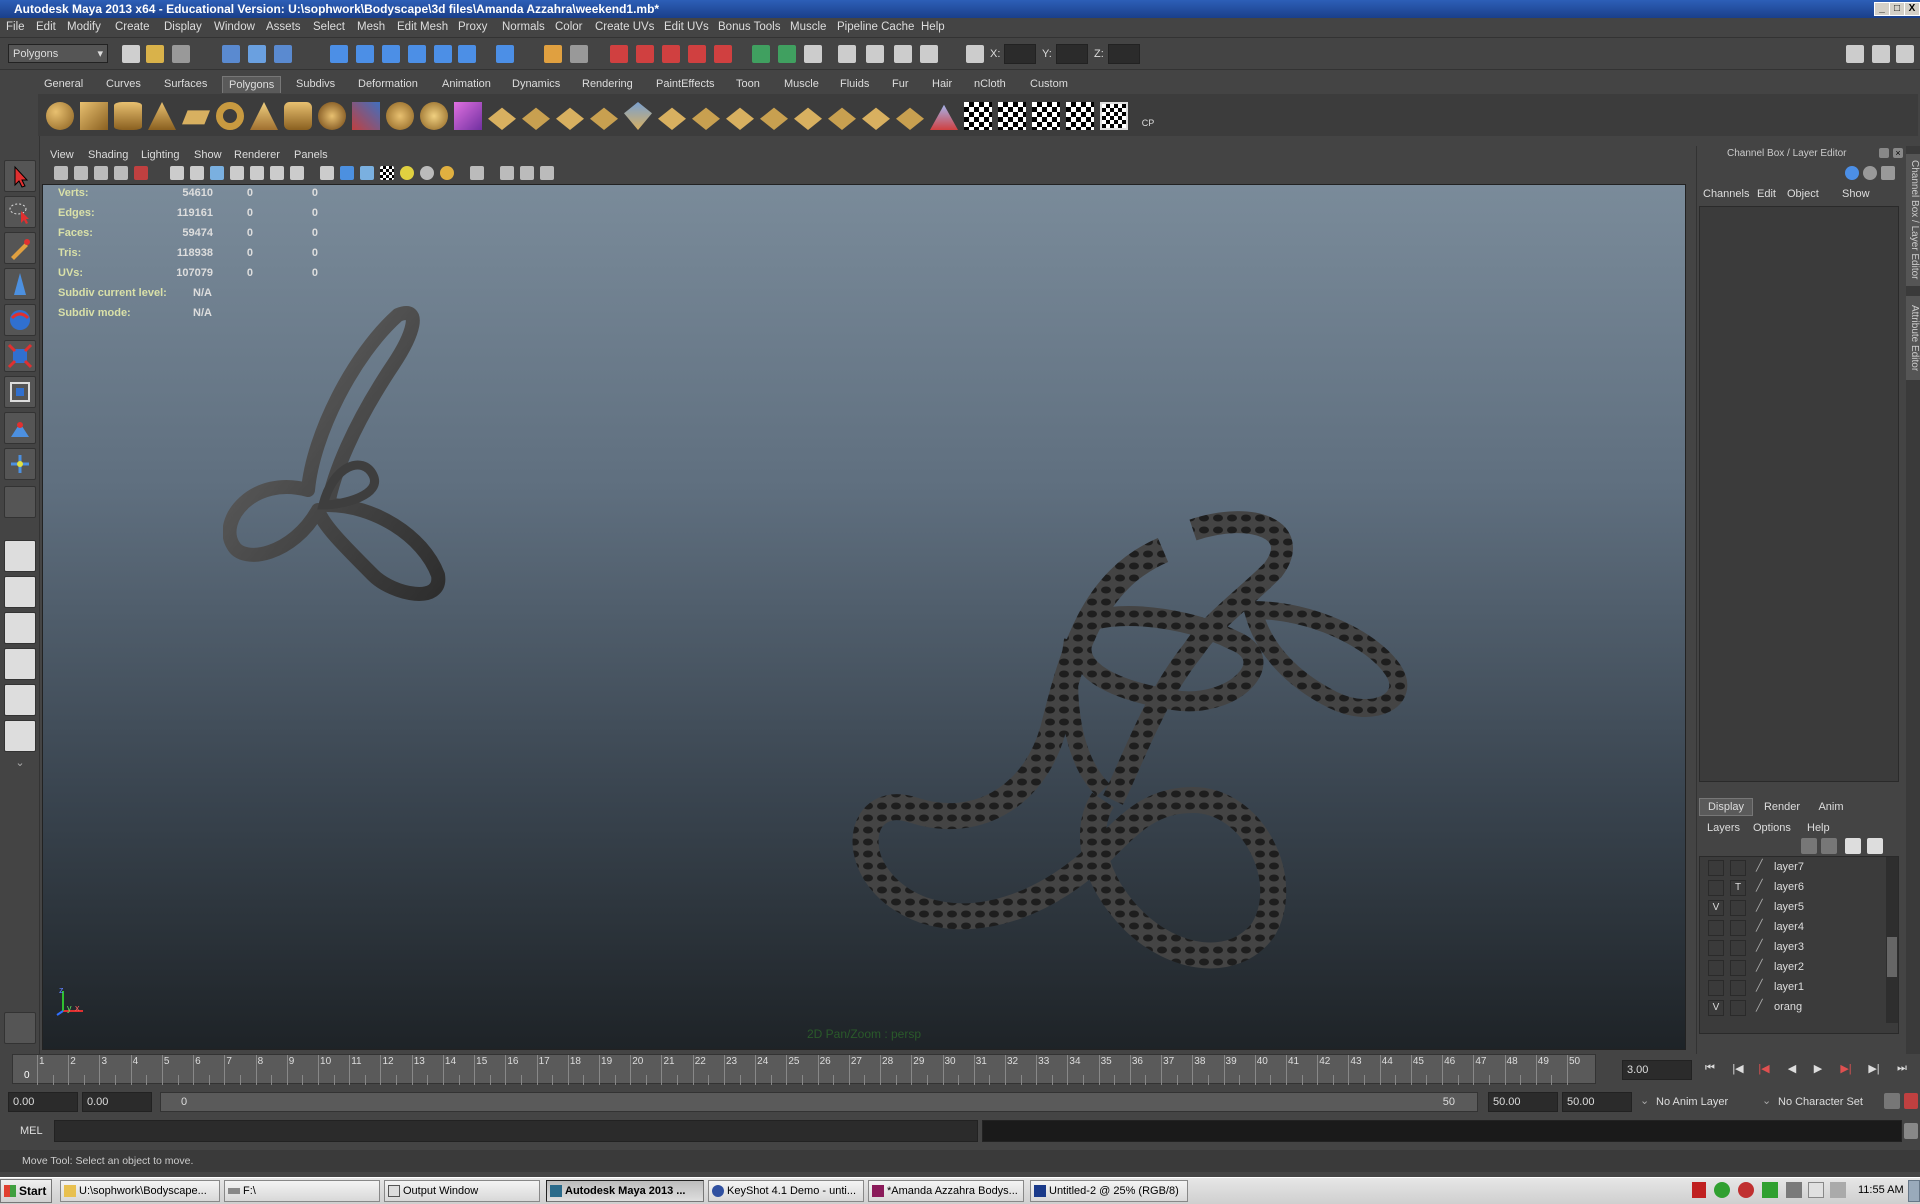 Image resolution: width=1920 pixels, height=1204 pixels. Describe the element at coordinates (20, 556) in the screenshot. I see `single-perspective-layout-icon` at that location.